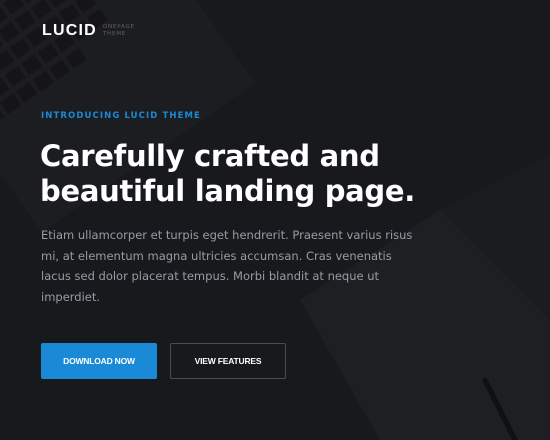 The height and width of the screenshot is (440, 550). I want to click on hero-description-line: imperdiet., so click(71, 296).